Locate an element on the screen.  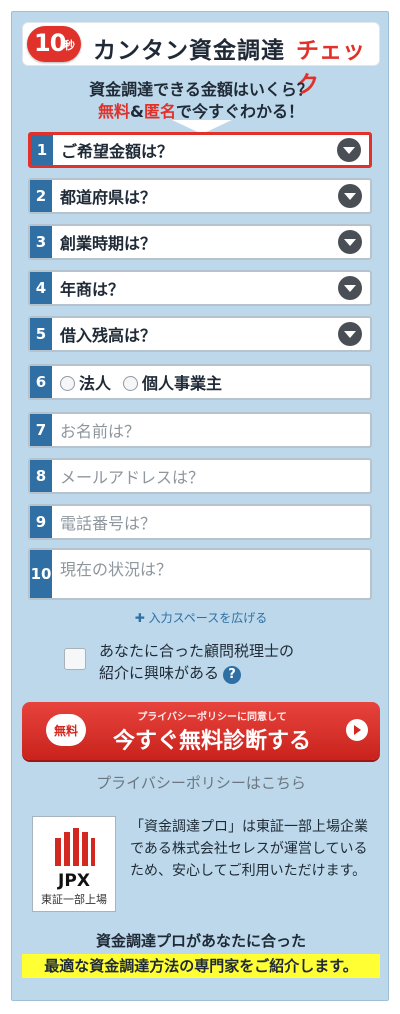
field-label: 年商は？ is located at coordinates (92, 289).